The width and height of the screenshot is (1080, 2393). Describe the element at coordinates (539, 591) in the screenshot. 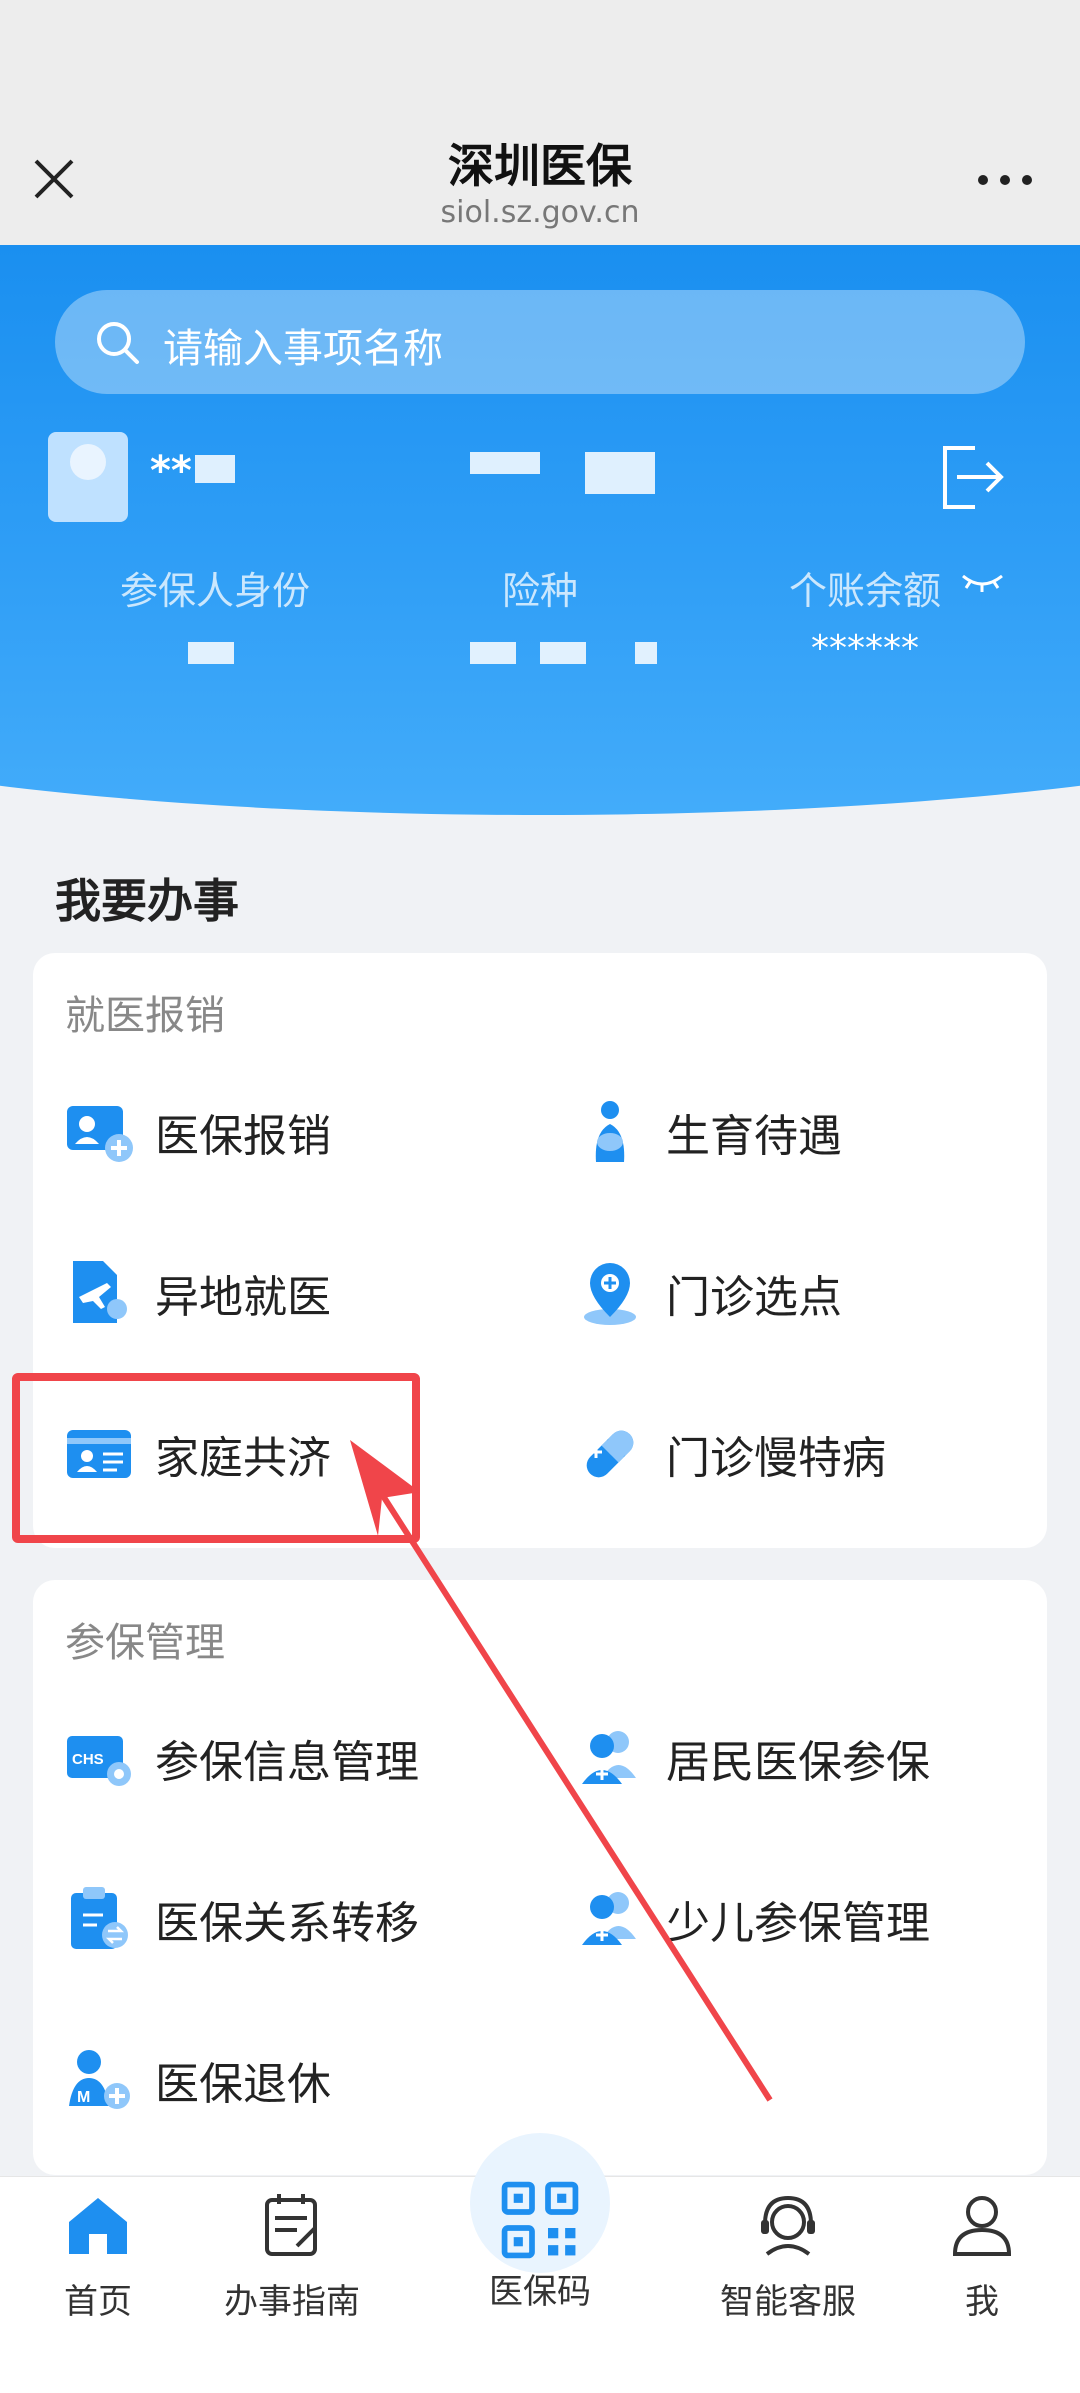

I see `stat-label-insurance-type: 险种` at that location.